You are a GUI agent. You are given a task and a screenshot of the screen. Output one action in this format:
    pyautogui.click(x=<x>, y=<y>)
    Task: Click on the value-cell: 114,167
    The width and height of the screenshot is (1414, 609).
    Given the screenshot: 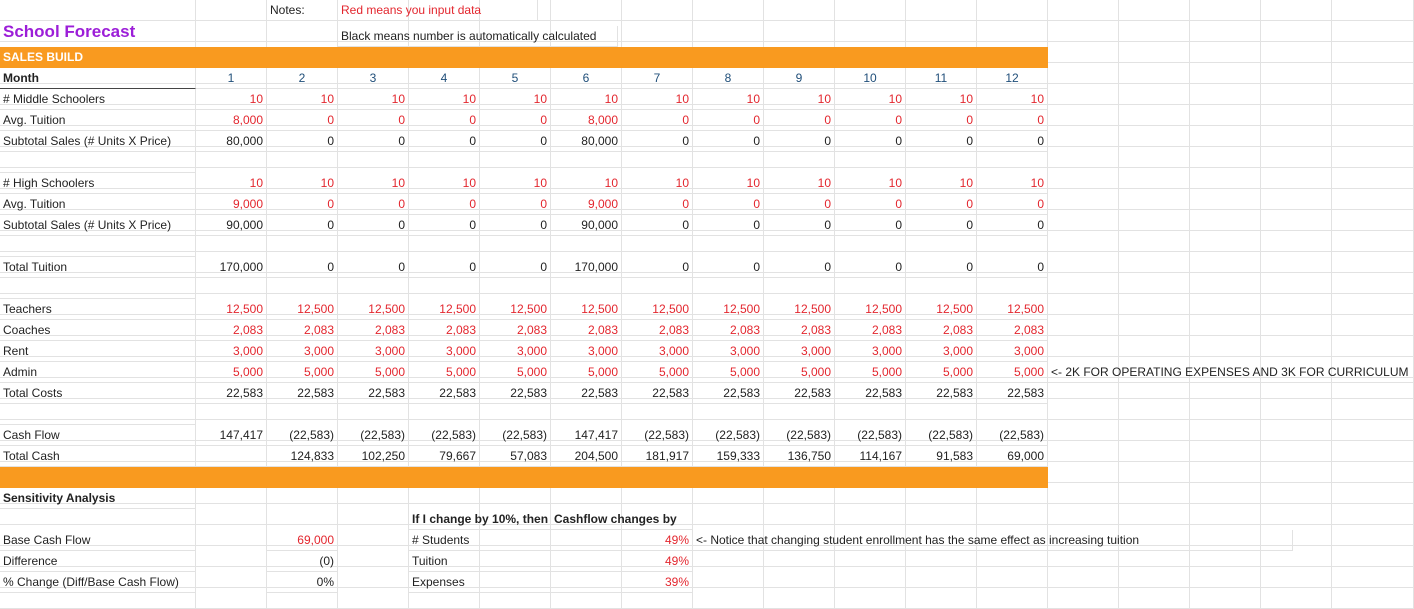 What is the action you would take?
    pyautogui.click(x=870, y=456)
    